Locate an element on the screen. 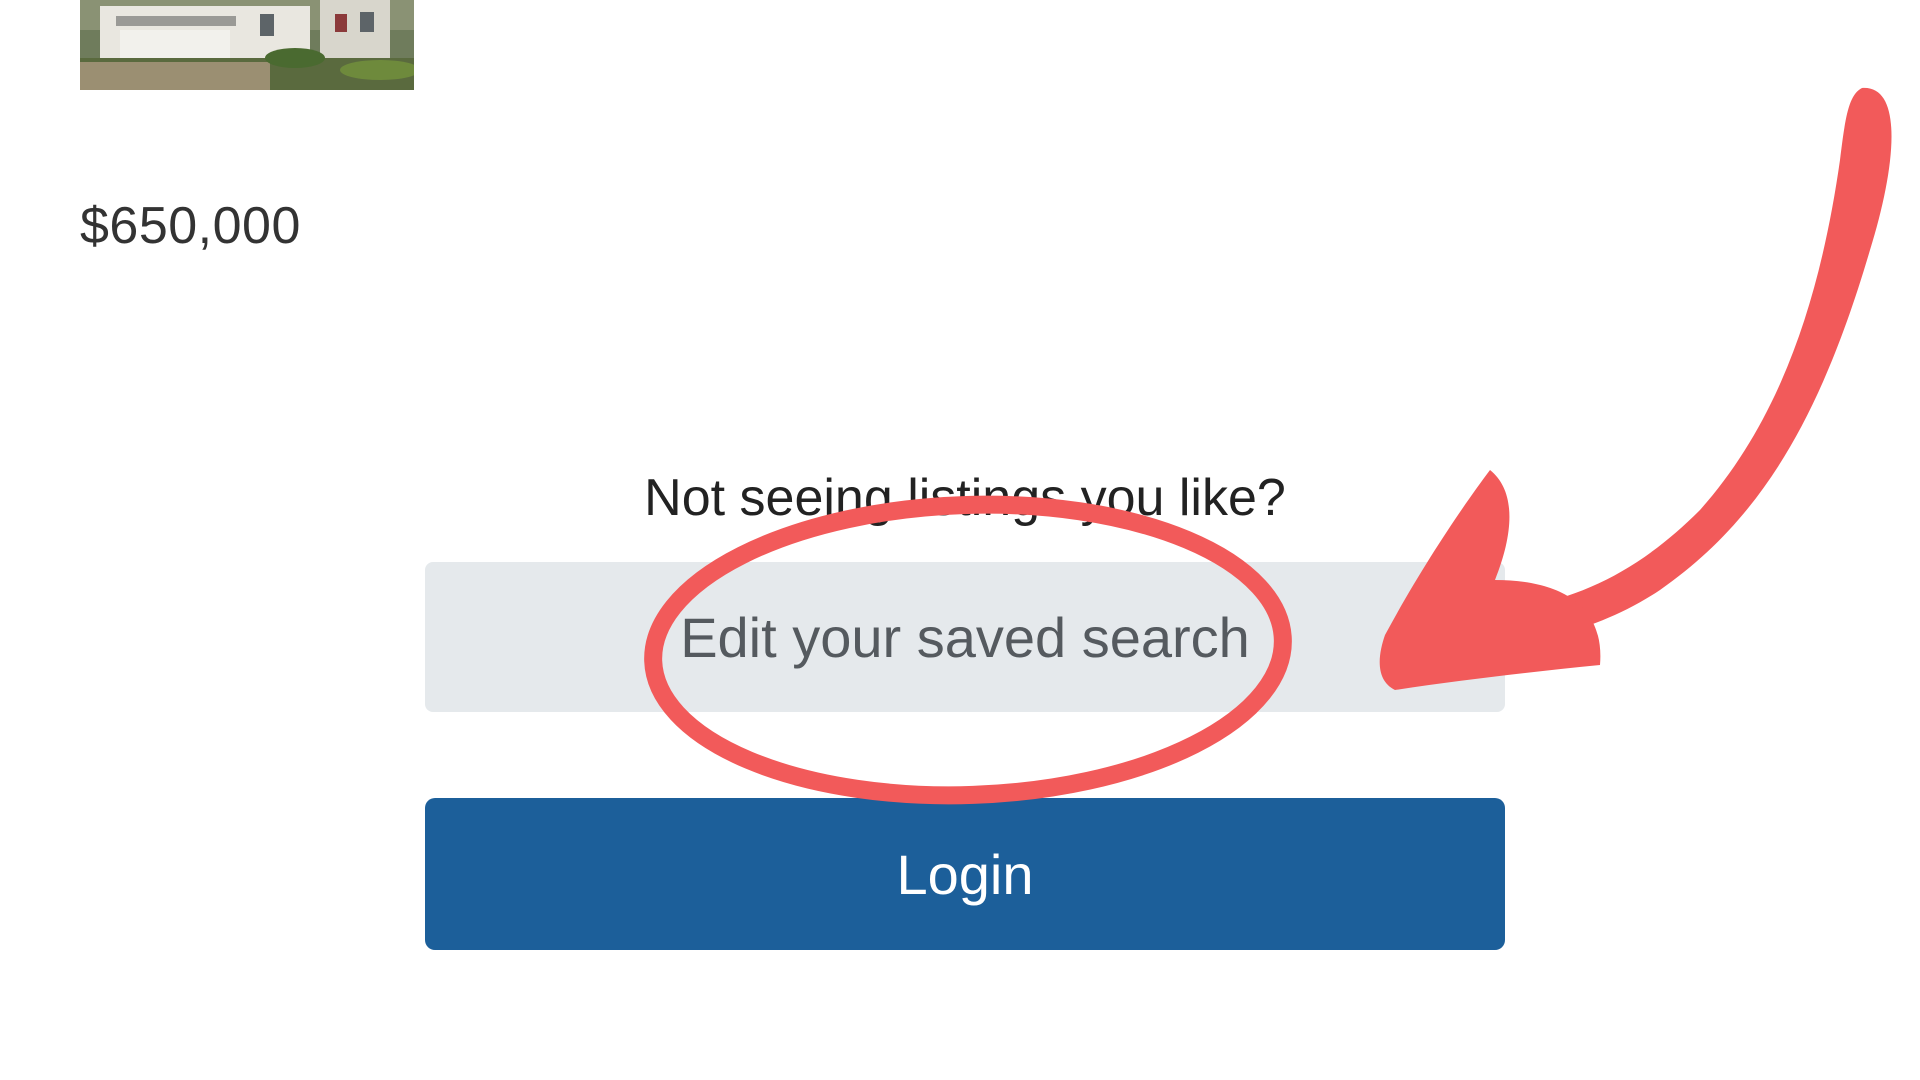  house-image is located at coordinates (247, 45).